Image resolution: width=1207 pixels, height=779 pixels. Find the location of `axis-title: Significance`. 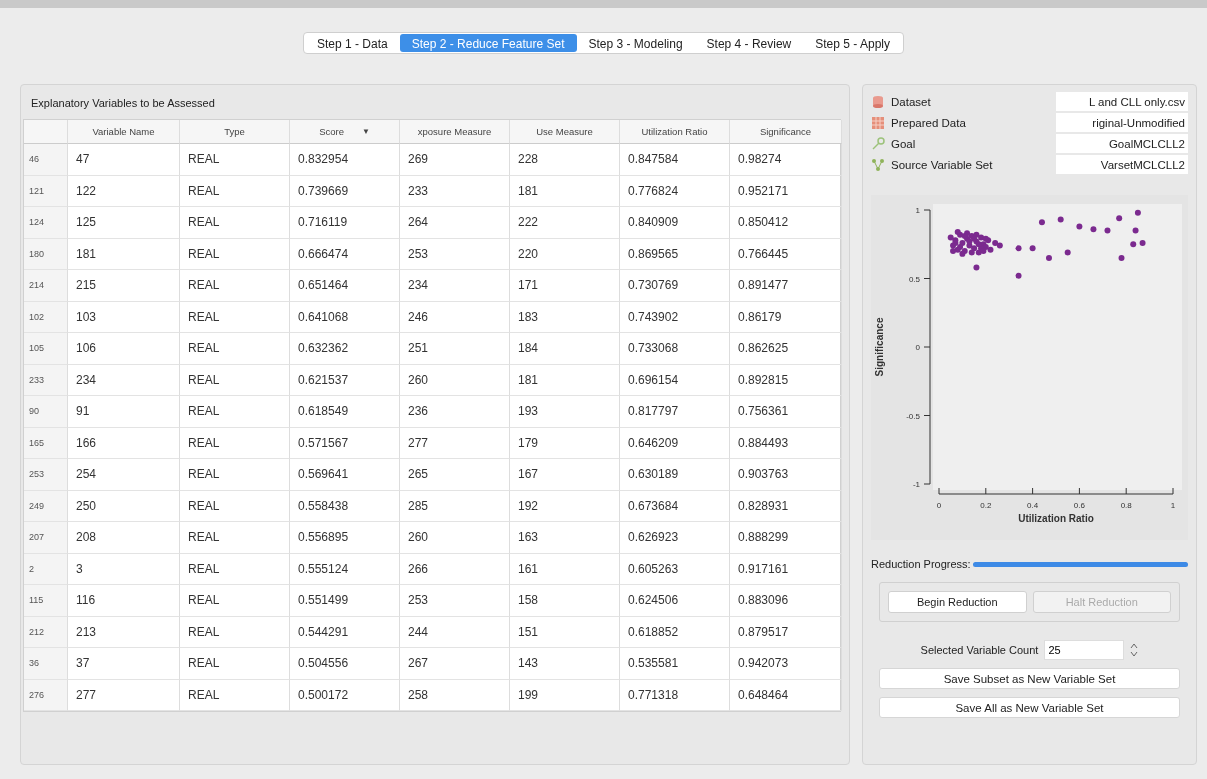

axis-title: Significance is located at coordinates (879, 347).